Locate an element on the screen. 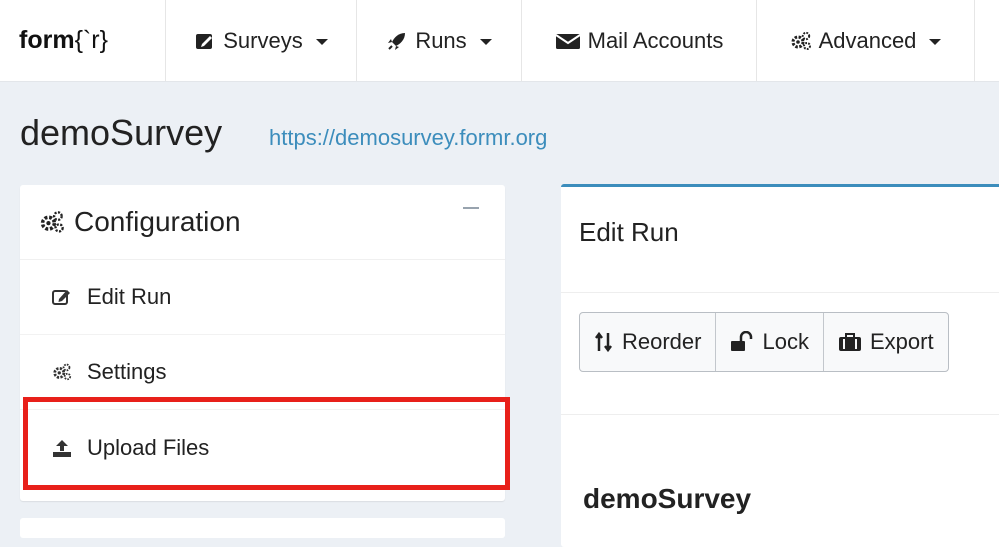  nav-mail-accounts: Mail Accounts is located at coordinates (639, 40).